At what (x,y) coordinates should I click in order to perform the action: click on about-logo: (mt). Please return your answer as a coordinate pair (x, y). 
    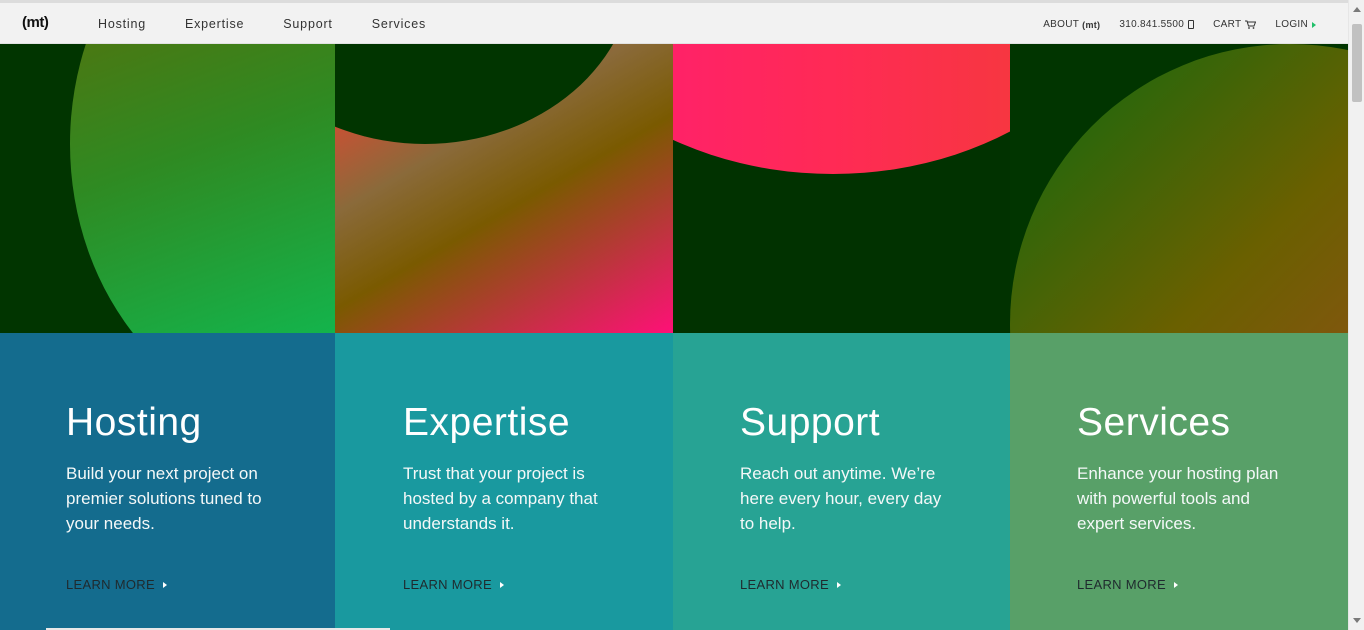
    Looking at the image, I should click on (1091, 24).